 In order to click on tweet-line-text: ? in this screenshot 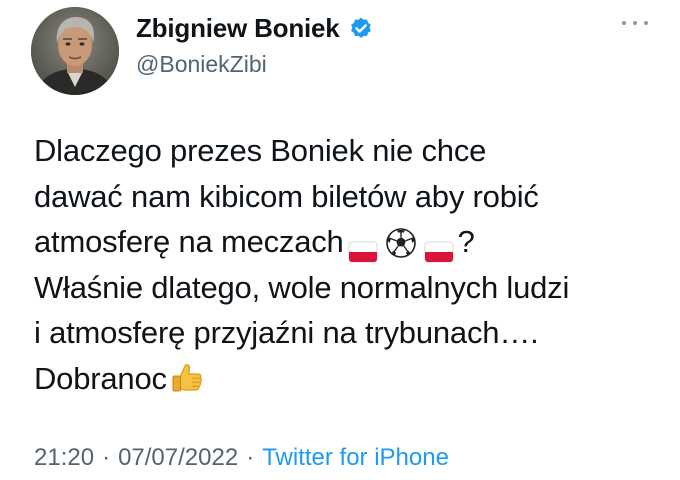, I will do `click(466, 241)`.